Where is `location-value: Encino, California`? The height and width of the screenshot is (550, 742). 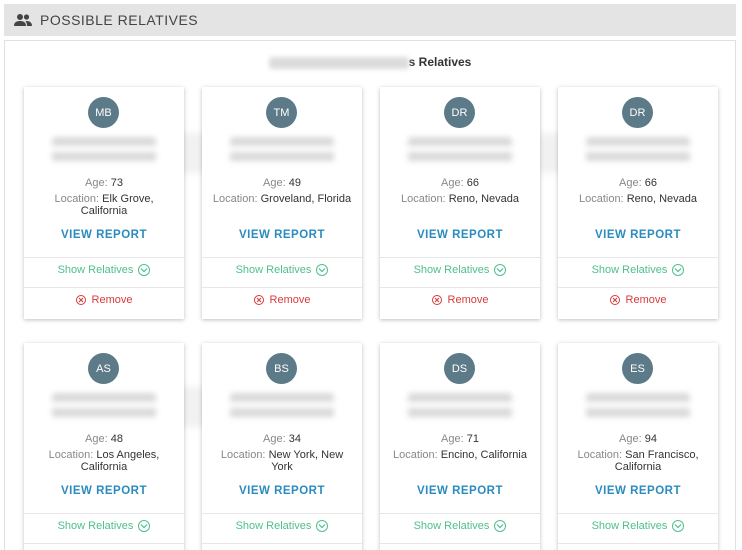 location-value: Encino, California is located at coordinates (483, 455).